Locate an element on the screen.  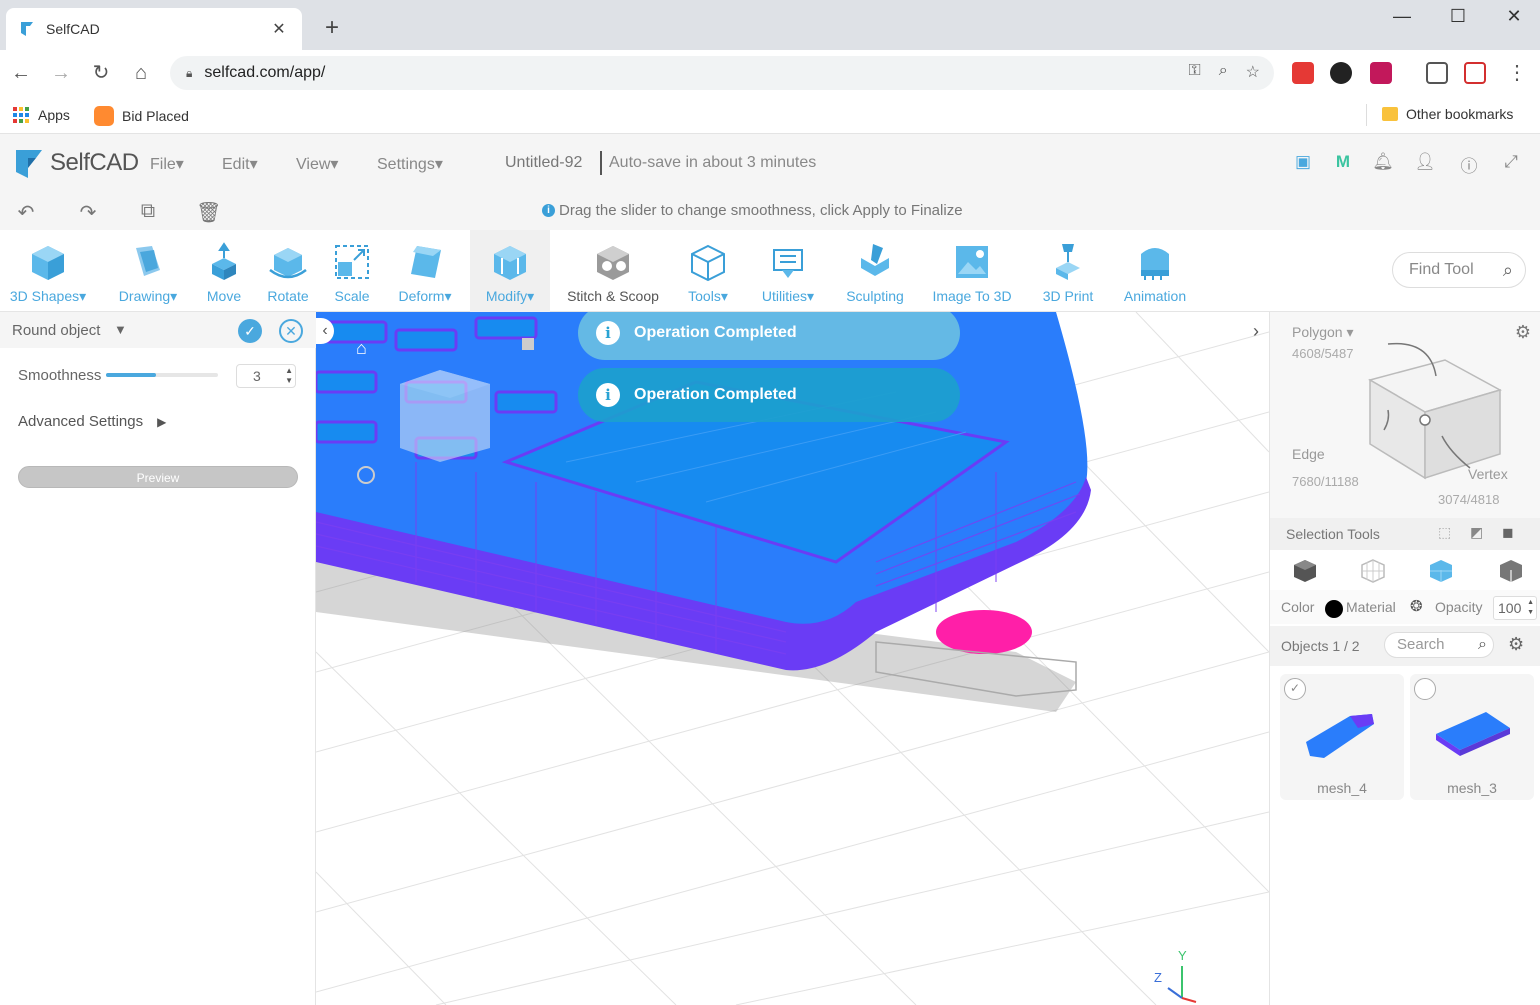
tool-sculpting: Sculpting is located at coordinates (875, 271).